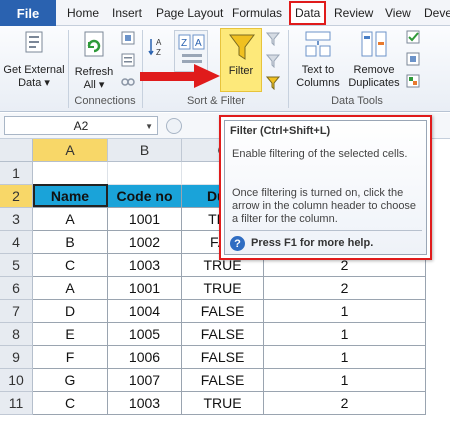 This screenshot has width=450, height=433. What do you see at coordinates (241, 71) in the screenshot?
I see `filter-label: Filter` at bounding box center [241, 71].